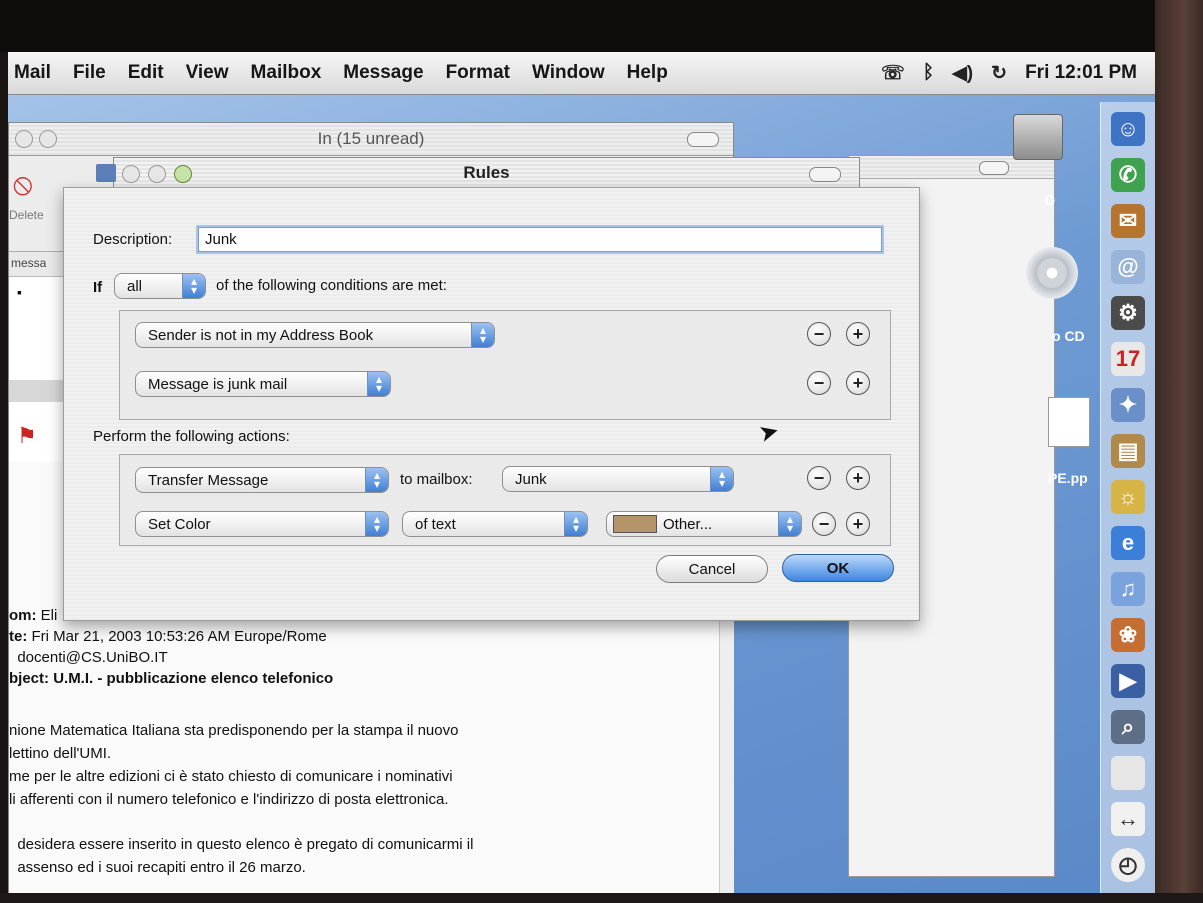 The width and height of the screenshot is (1203, 903). I want to click on ical-icon: 17, so click(1128, 359).